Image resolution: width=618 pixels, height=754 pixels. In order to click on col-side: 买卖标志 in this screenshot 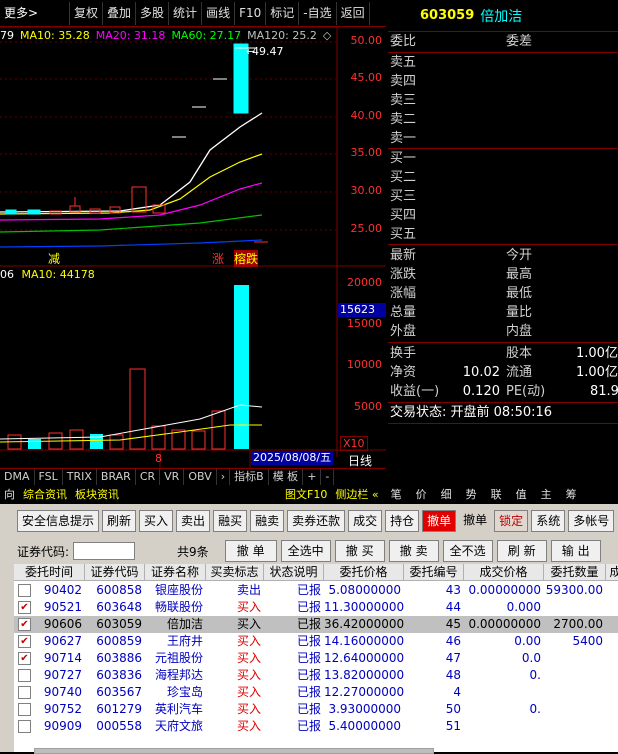, I will do `click(235, 572)`.